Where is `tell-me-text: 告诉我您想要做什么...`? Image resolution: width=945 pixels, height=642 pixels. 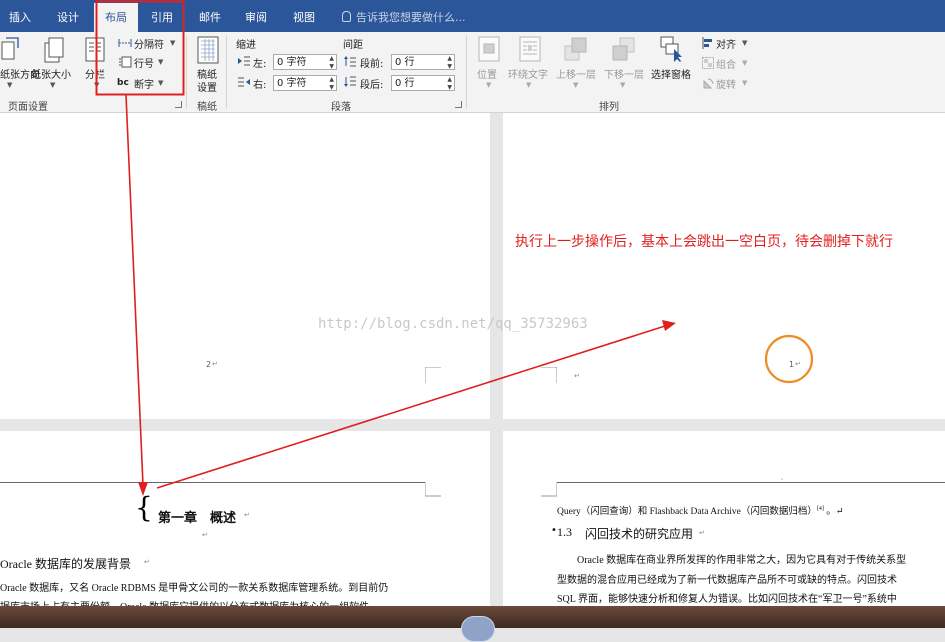 tell-me-text: 告诉我您想要做什么... is located at coordinates (411, 17).